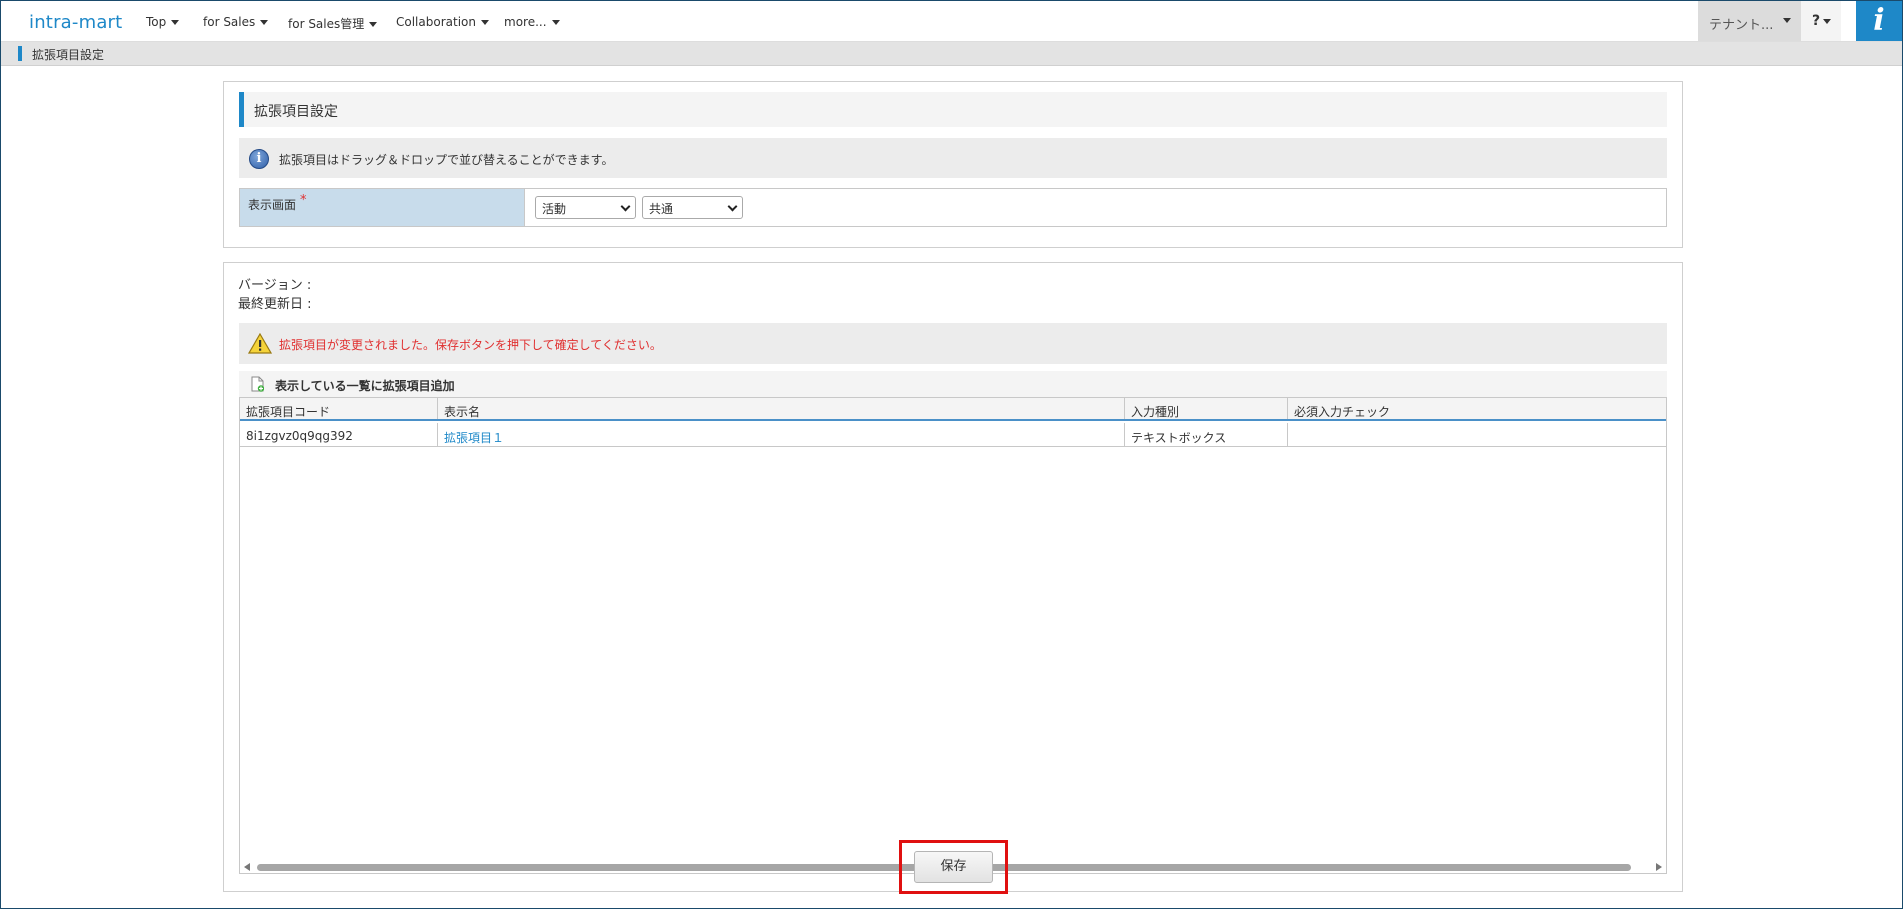  I want to click on help-menu: ?, so click(1821, 21).